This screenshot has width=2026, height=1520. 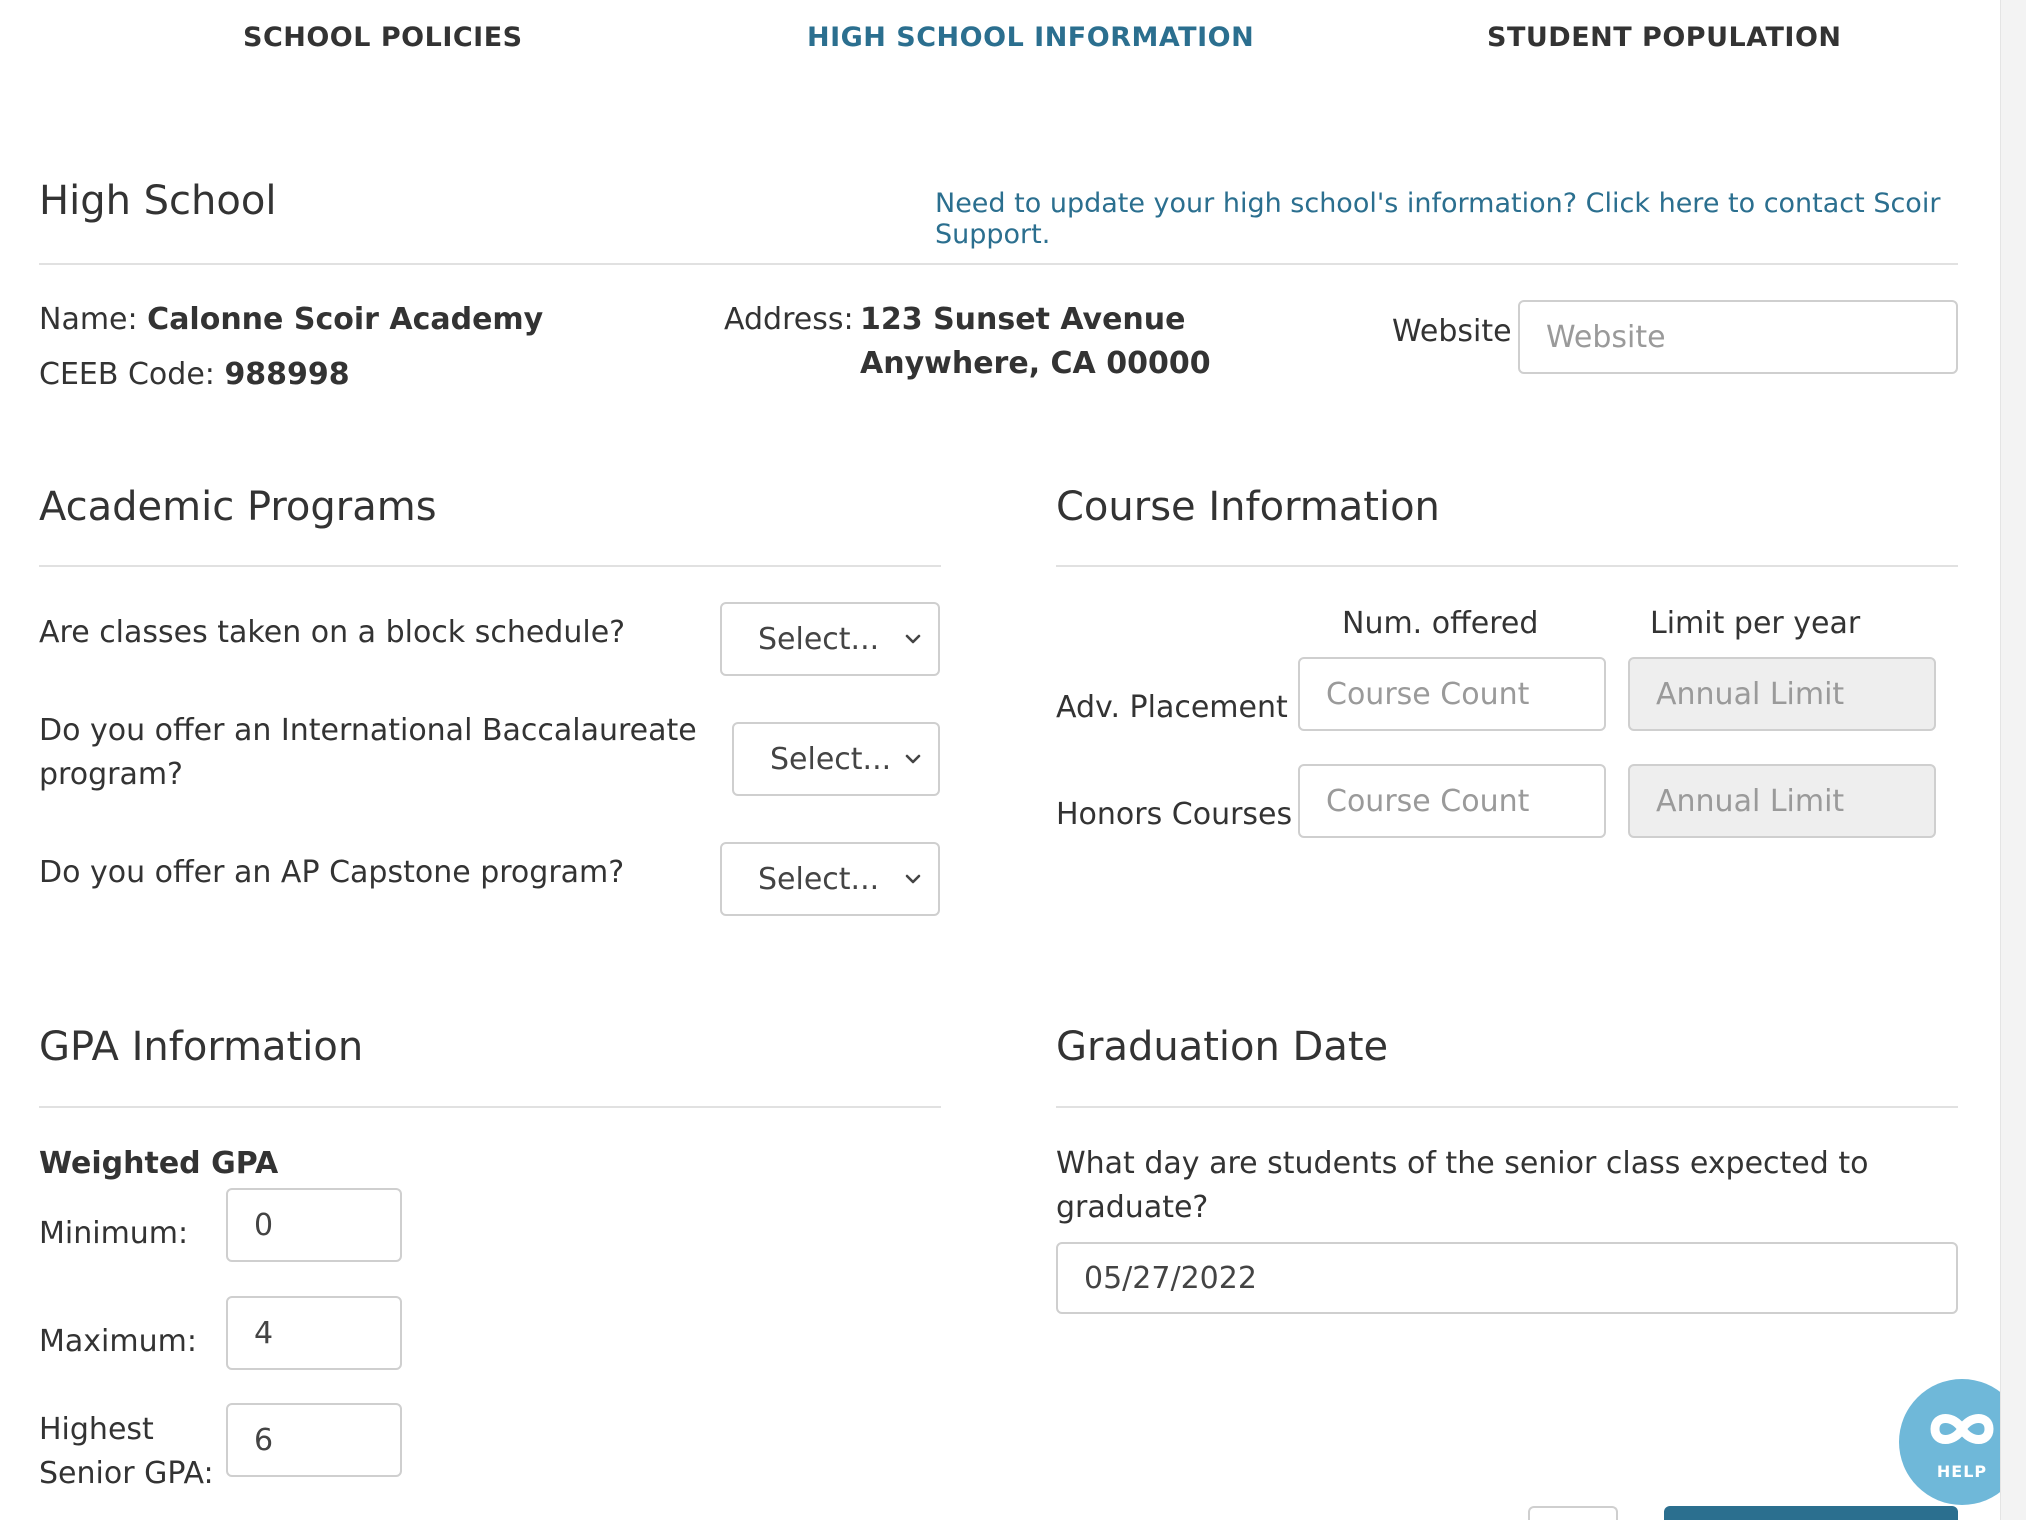 I want to click on block-schedule-question: Are classes taken on a block schedule?, so click(x=332, y=632).